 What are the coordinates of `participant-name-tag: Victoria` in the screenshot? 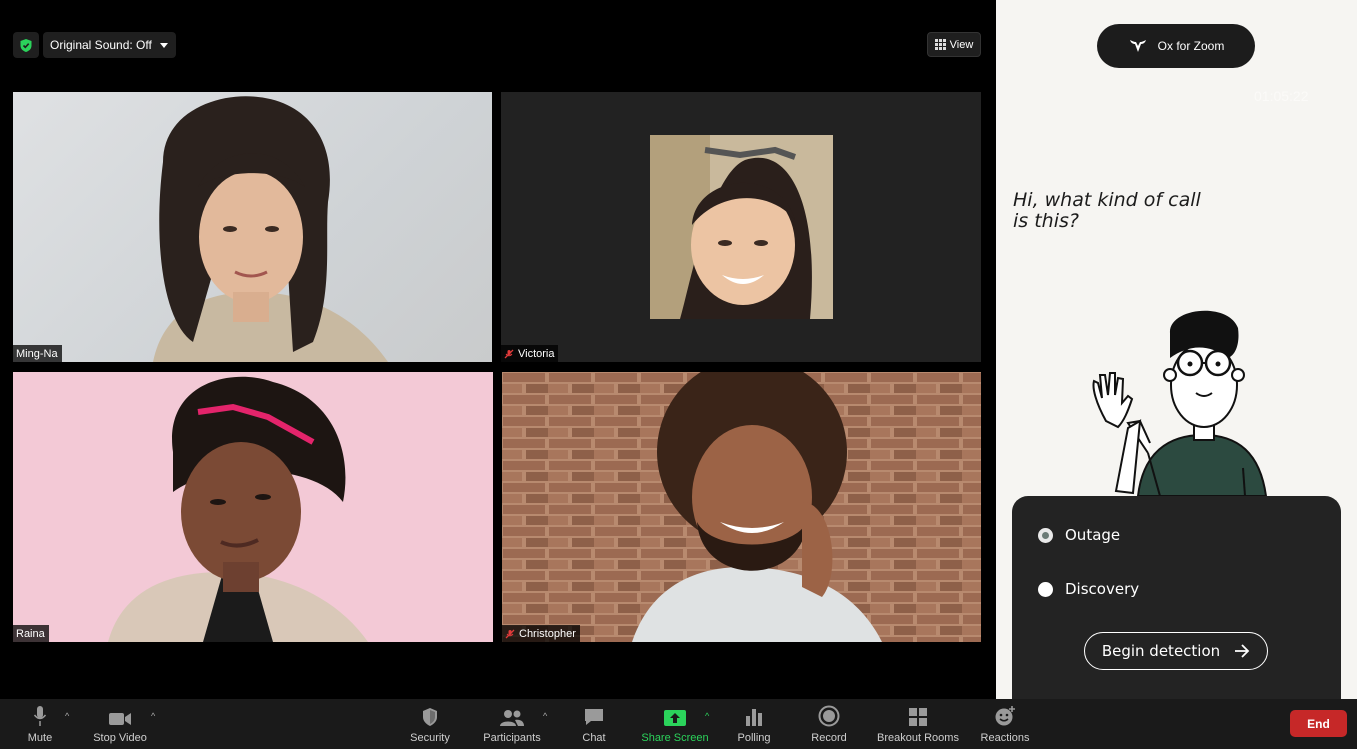 It's located at (530, 353).